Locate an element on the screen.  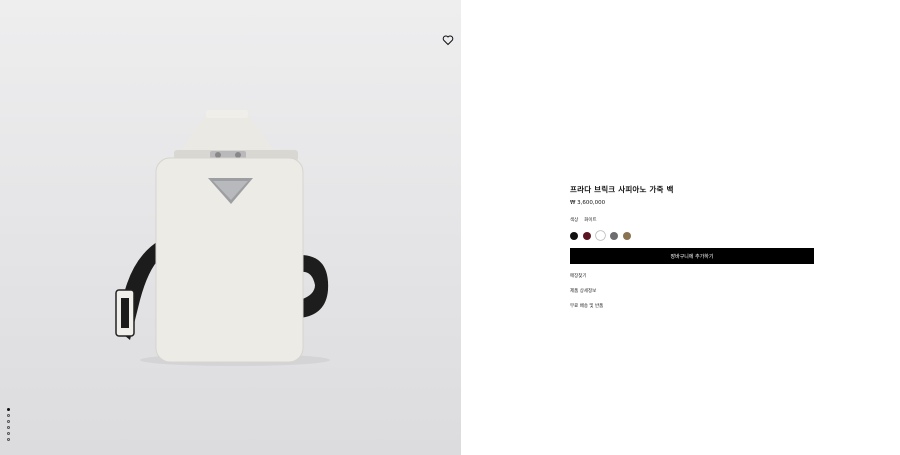
shipping-returns-link: 무료 배송 및 반품 is located at coordinates (692, 306).